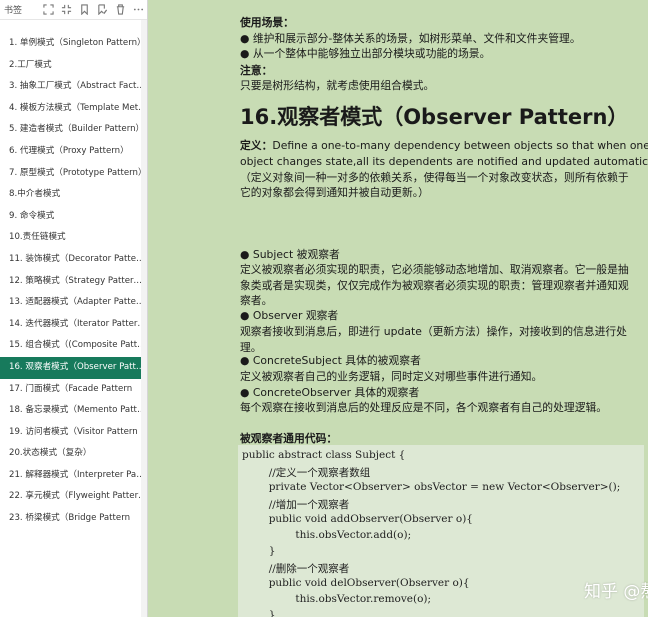  Describe the element at coordinates (48, 10) in the screenshot. I see `expand-all-icon` at that location.